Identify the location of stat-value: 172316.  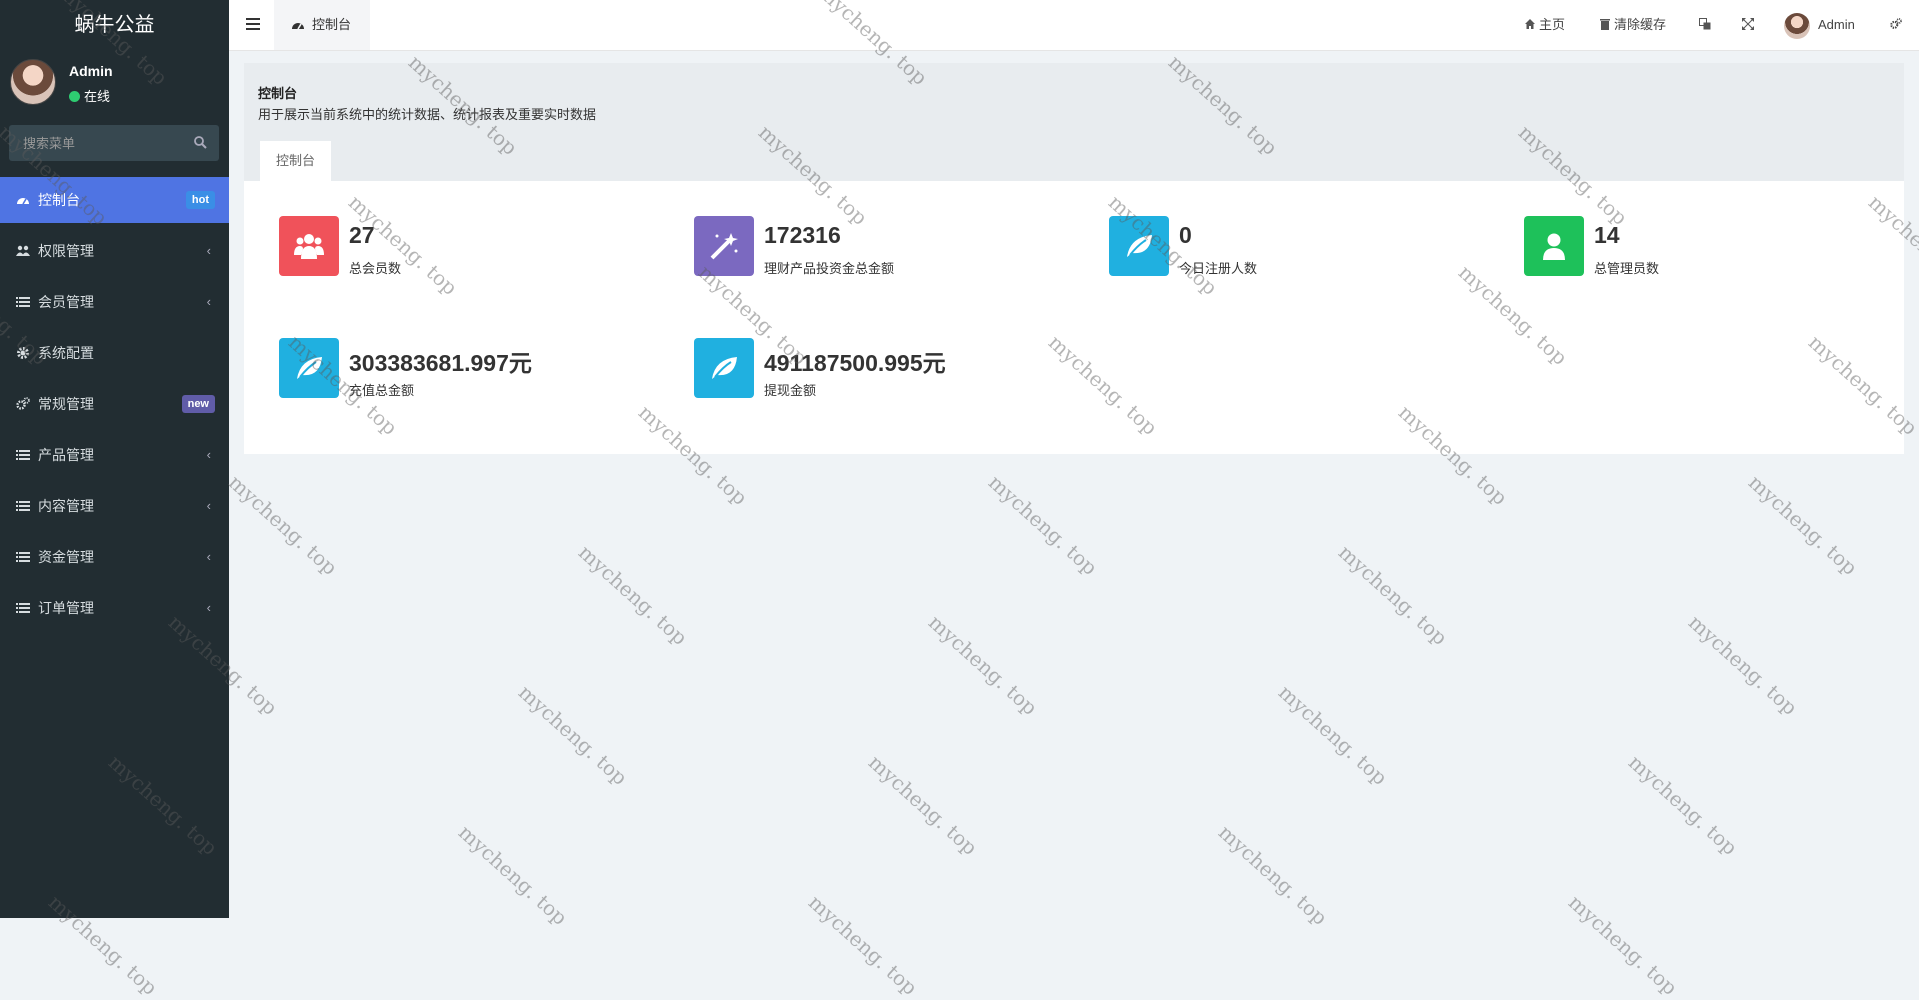
(802, 235).